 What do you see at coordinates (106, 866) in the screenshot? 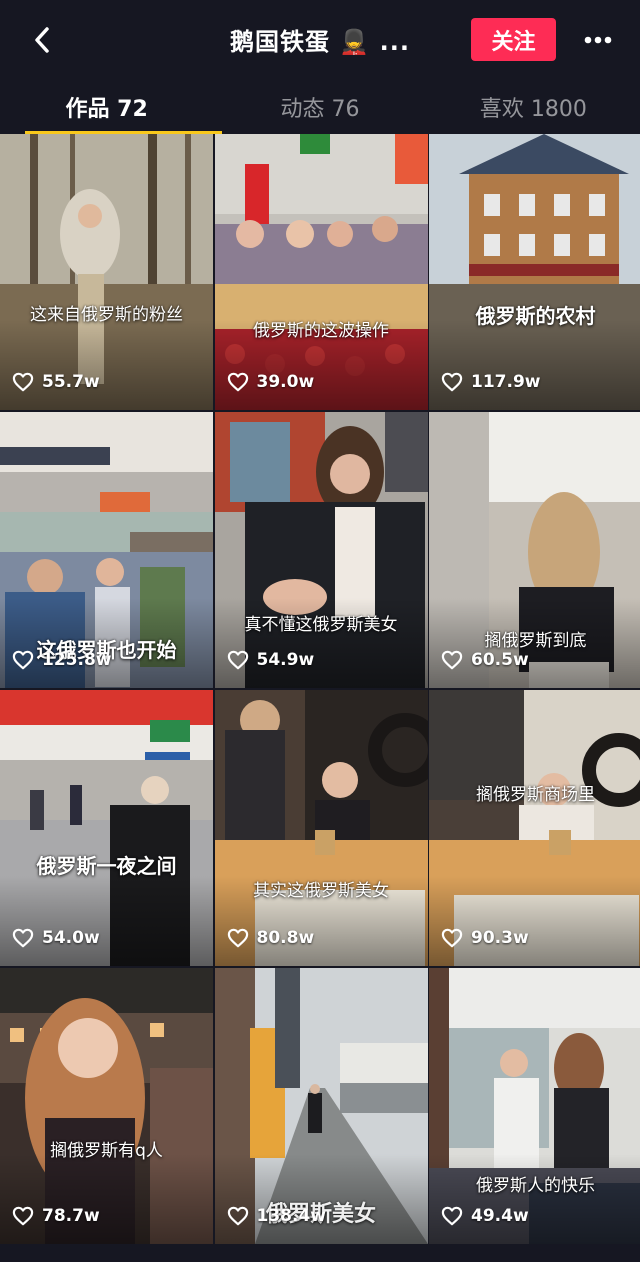
I see `video-caption: 俄罗斯一夜之间` at bounding box center [106, 866].